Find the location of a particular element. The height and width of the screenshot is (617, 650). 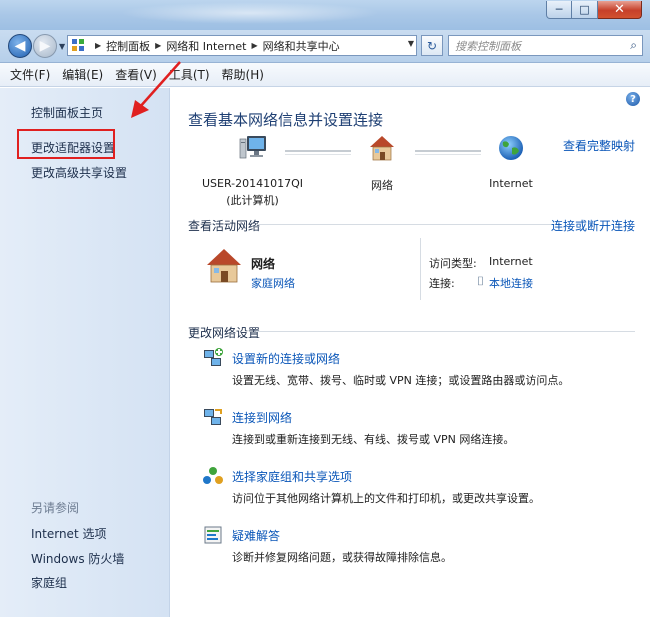

house-icon is located at coordinates (382, 148).